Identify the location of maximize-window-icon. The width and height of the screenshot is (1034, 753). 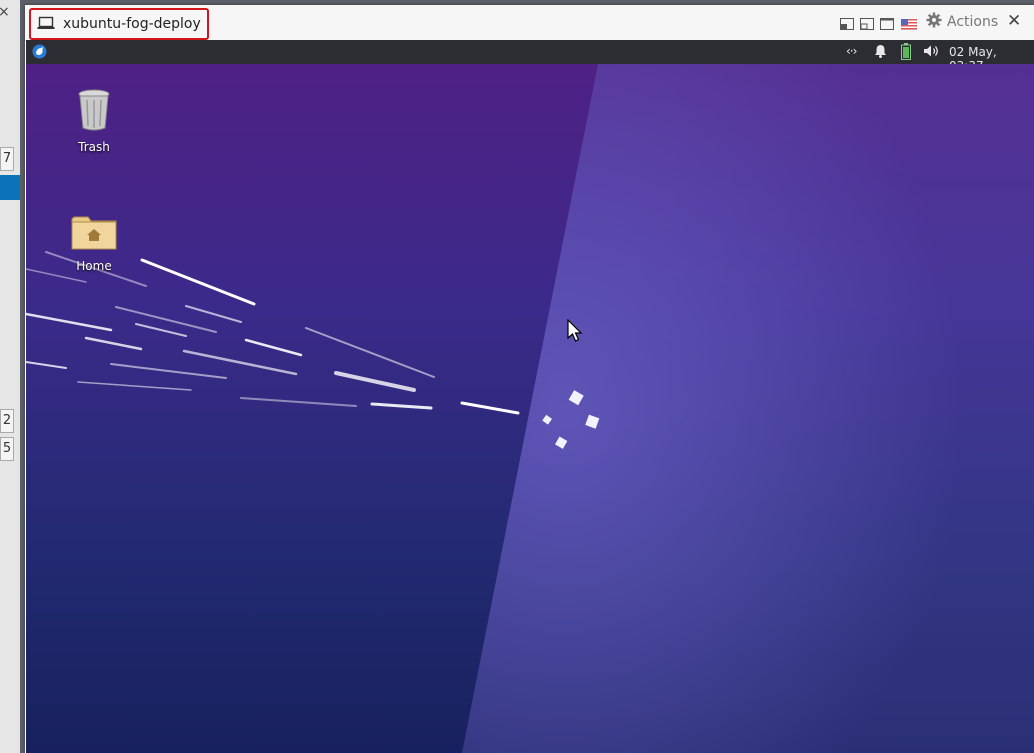
(887, 24).